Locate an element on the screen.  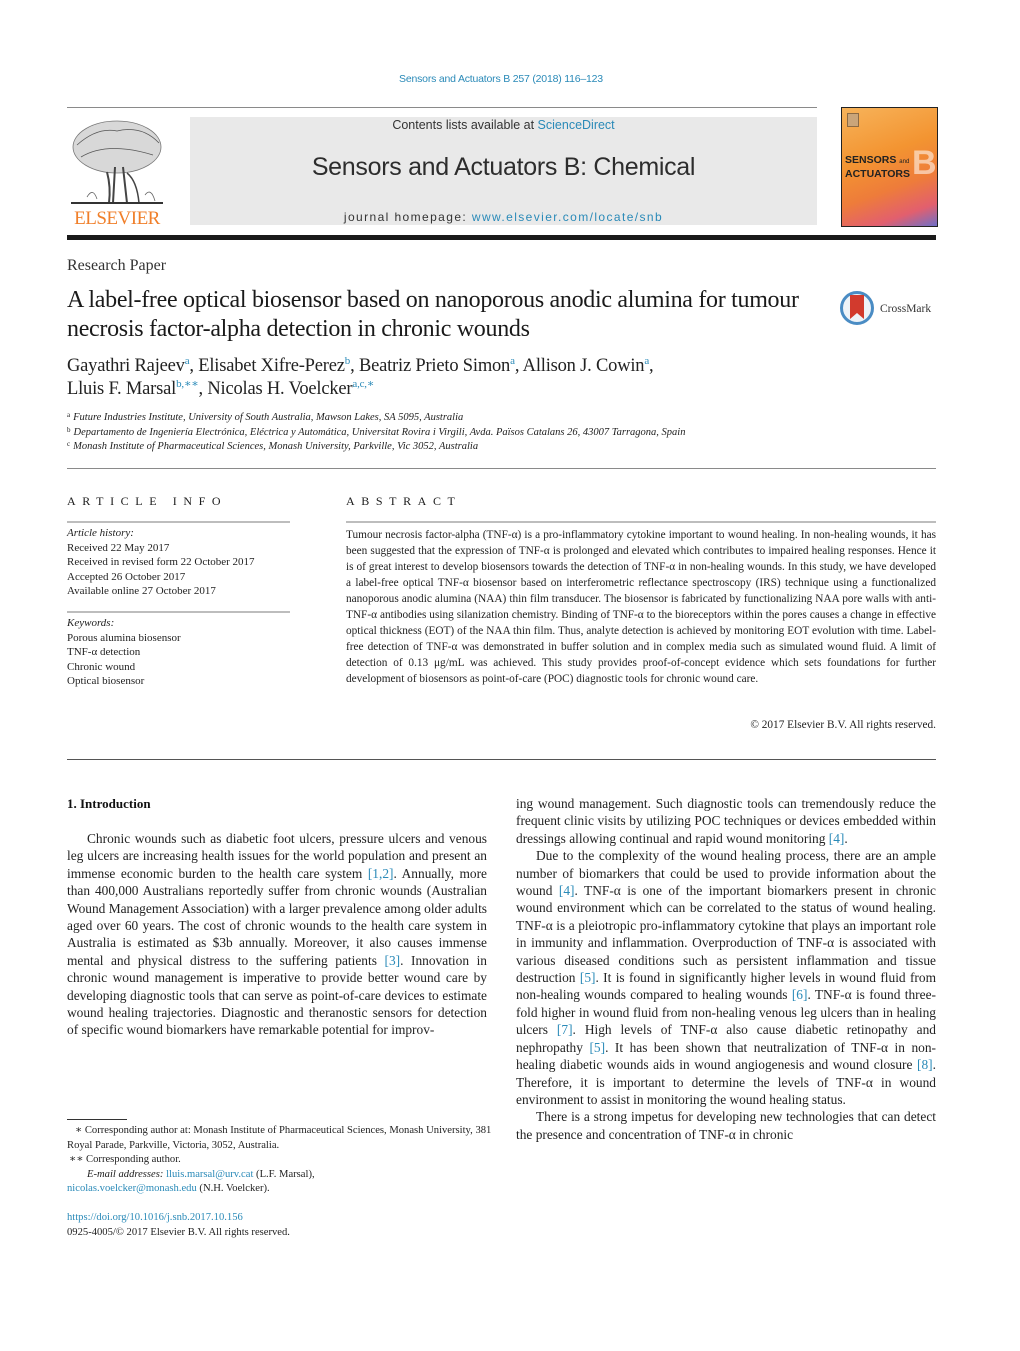
citation-link: [6] is located at coordinates (800, 994).